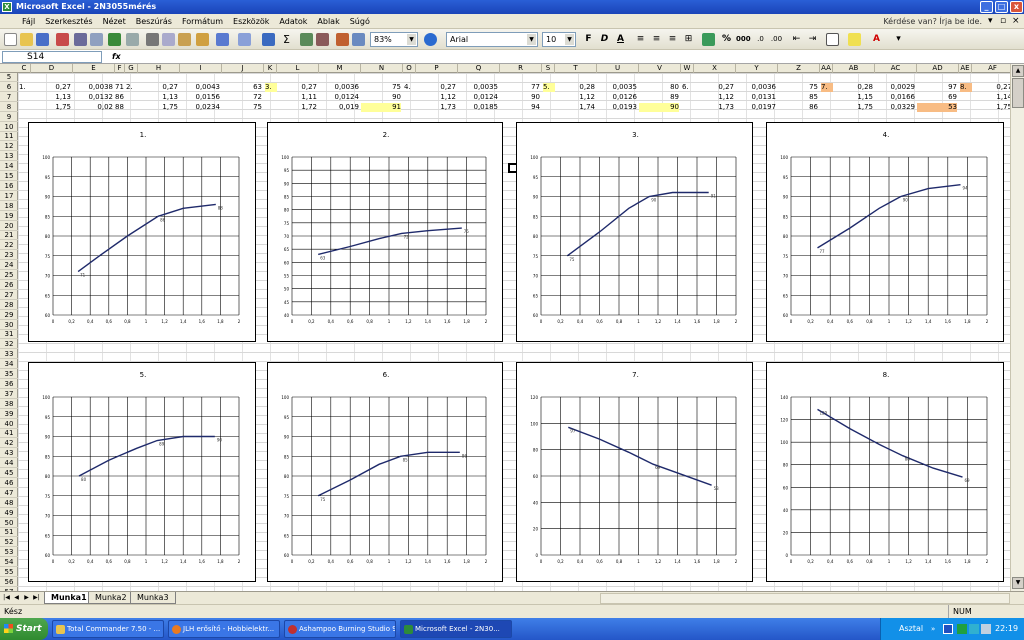 This screenshot has height=640, width=1024. What do you see at coordinates (9, 246) in the screenshot?
I see `row-header: 22` at bounding box center [9, 246].